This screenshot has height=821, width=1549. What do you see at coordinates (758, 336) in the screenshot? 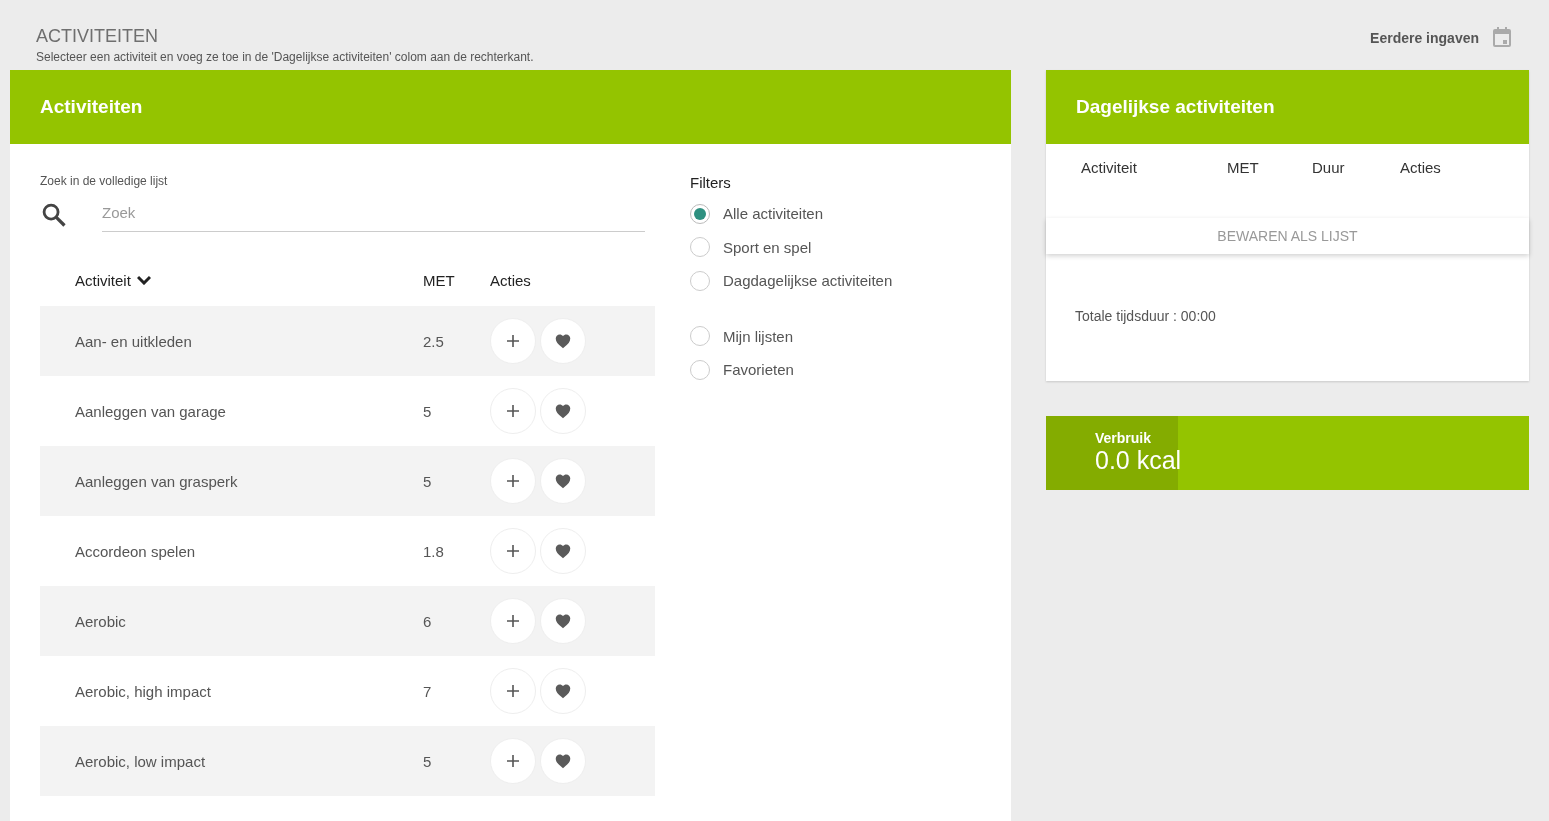
I see `radio-label: Mijn lijsten` at bounding box center [758, 336].